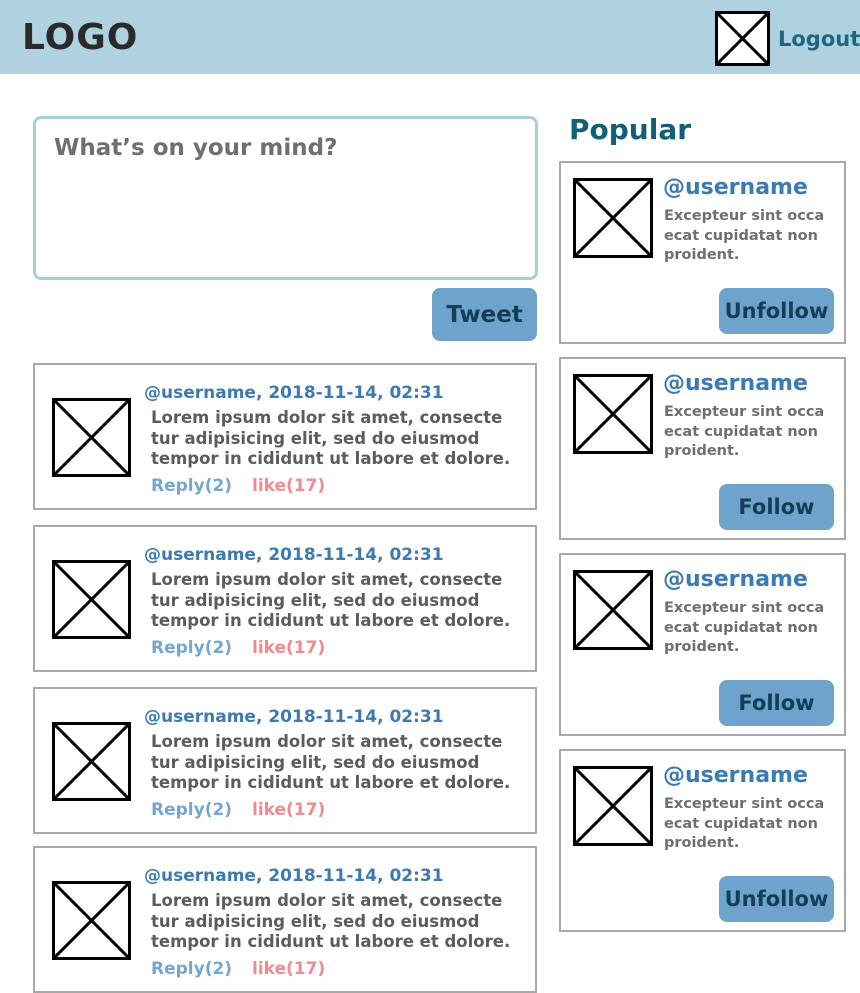 This screenshot has width=860, height=993. Describe the element at coordinates (430, 37) in the screenshot. I see `header-bar: LOGO Logout` at that location.